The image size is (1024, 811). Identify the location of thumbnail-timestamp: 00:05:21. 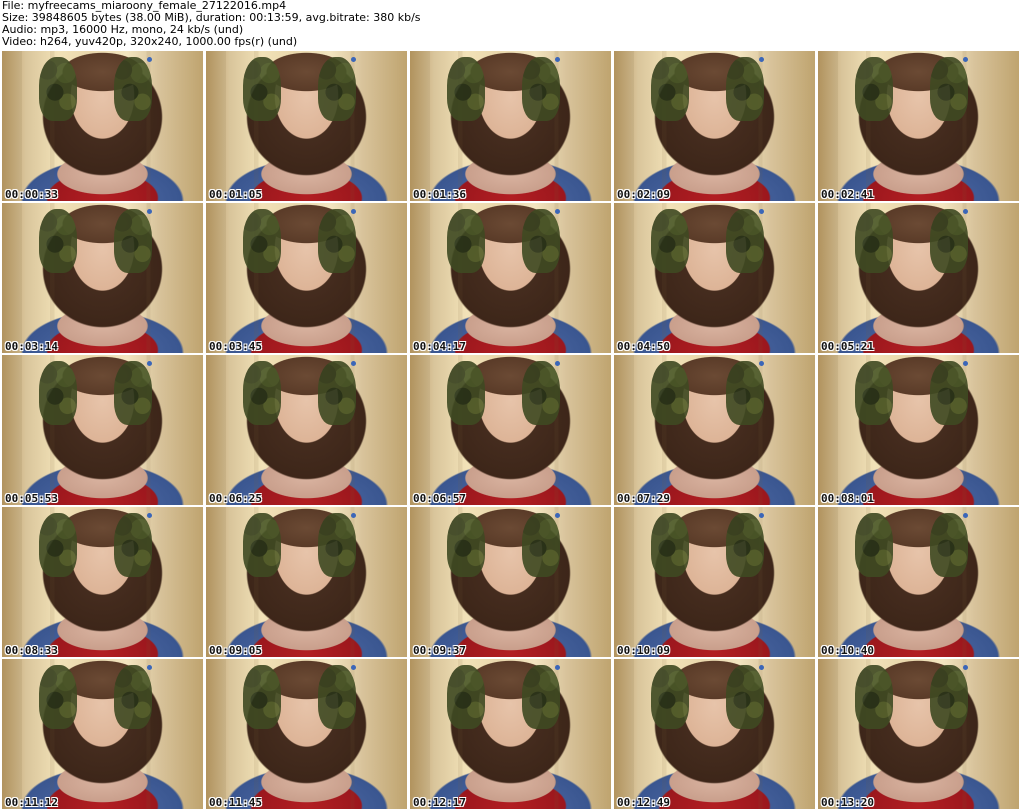
(847, 346).